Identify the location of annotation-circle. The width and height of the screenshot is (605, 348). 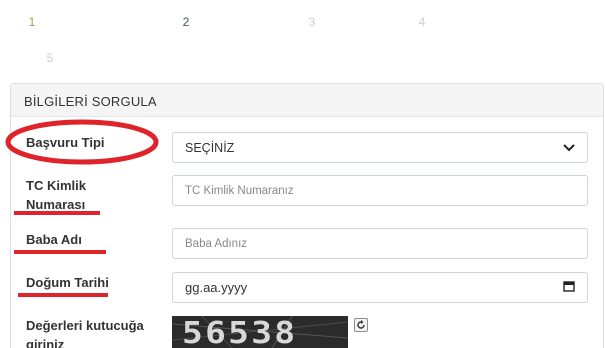
(82, 142).